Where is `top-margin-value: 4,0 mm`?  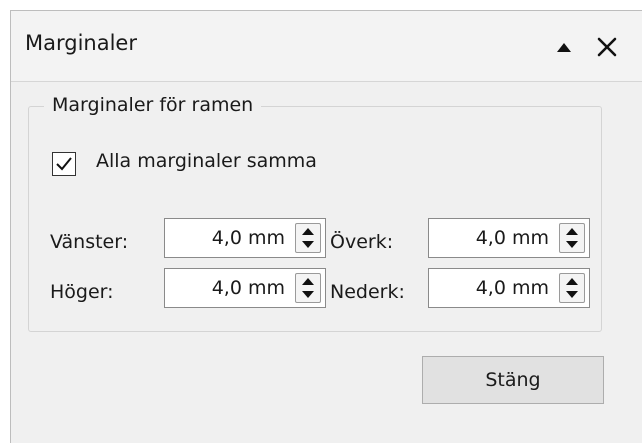 top-margin-value: 4,0 mm is located at coordinates (512, 238).